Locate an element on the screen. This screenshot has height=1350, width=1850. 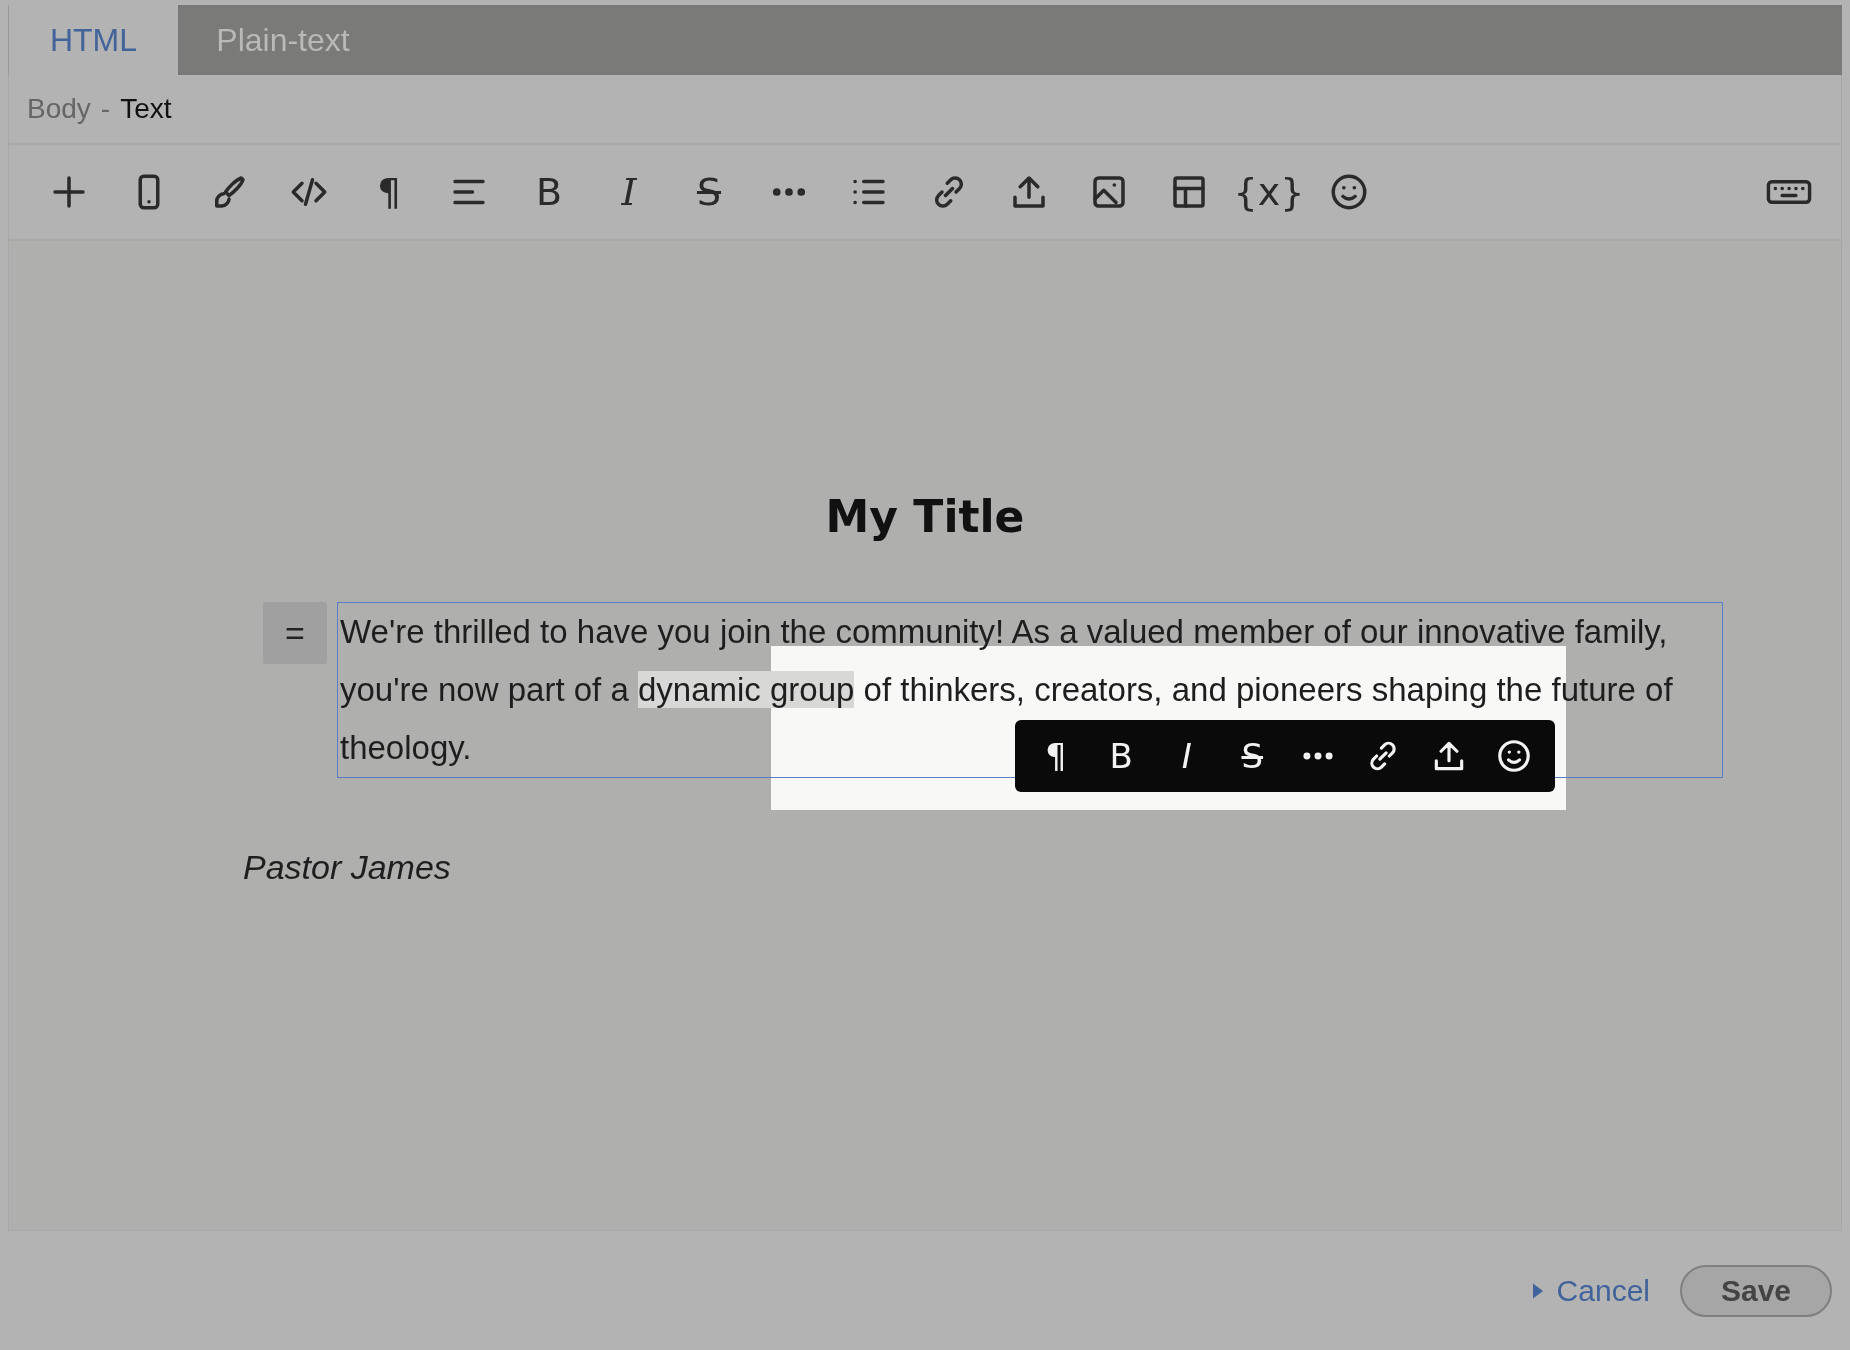
signature: Pastor James is located at coordinates (347, 867).